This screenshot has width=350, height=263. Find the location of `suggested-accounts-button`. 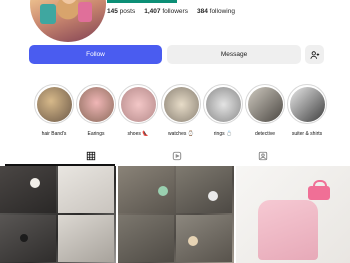

suggested-accounts-button is located at coordinates (314, 54).